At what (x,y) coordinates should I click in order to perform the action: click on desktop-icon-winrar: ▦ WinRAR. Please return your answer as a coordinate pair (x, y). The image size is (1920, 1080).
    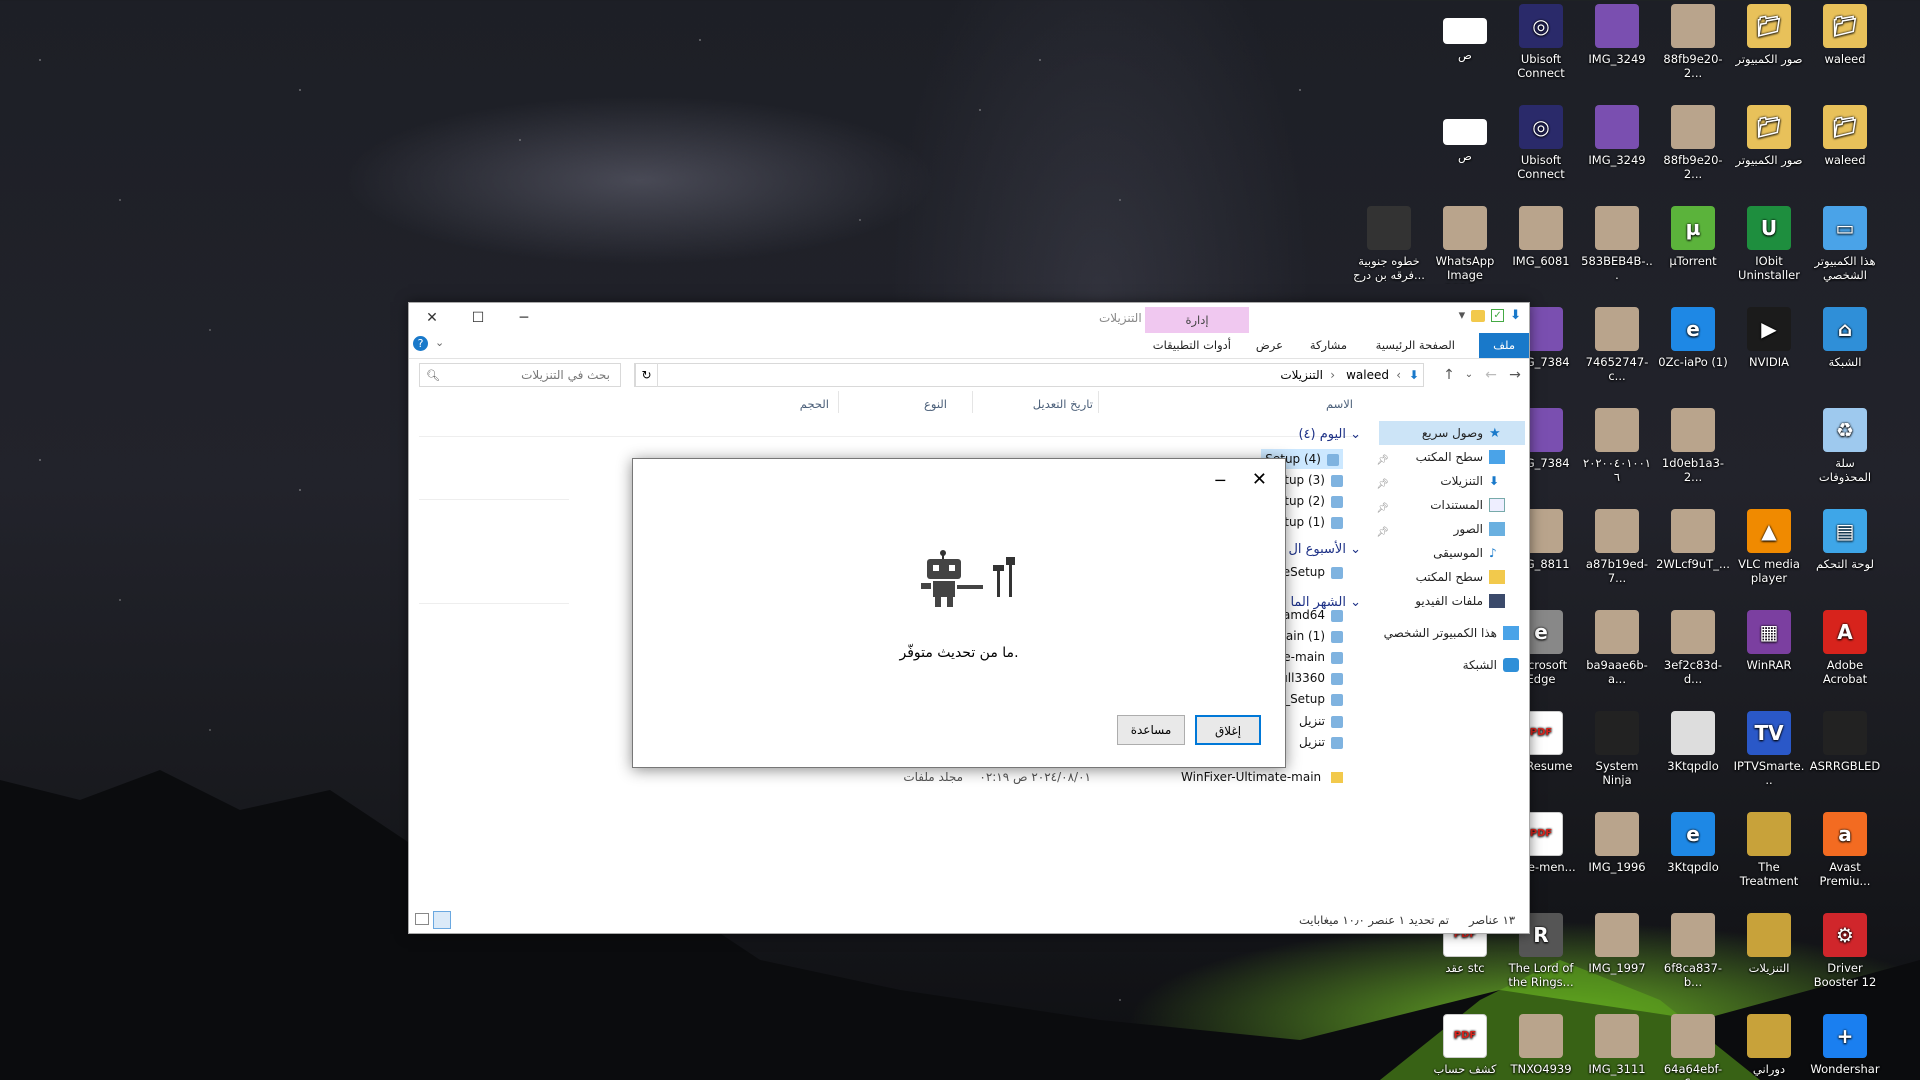
    Looking at the image, I should click on (1769, 650).